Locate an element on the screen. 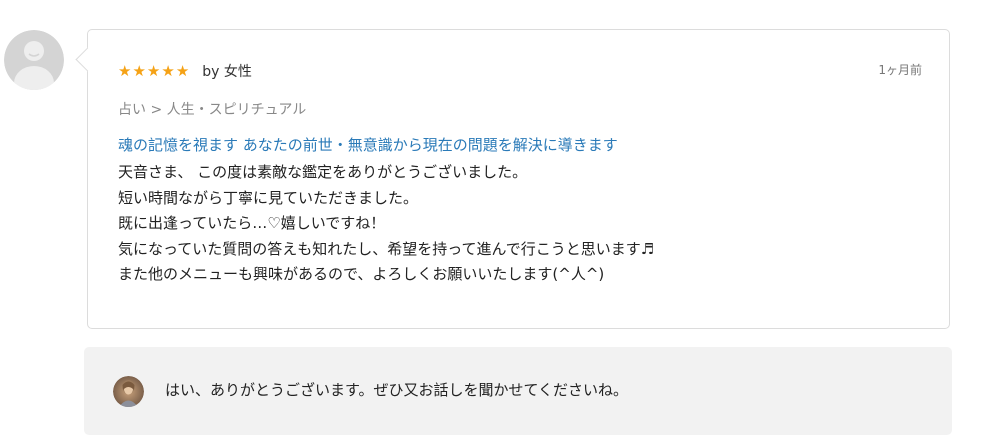 The image size is (1003, 441). review-body-line: 気になっていた質問の答えも知れたし、希望を持って進んで行こうと思います♬ is located at coordinates (386, 248).